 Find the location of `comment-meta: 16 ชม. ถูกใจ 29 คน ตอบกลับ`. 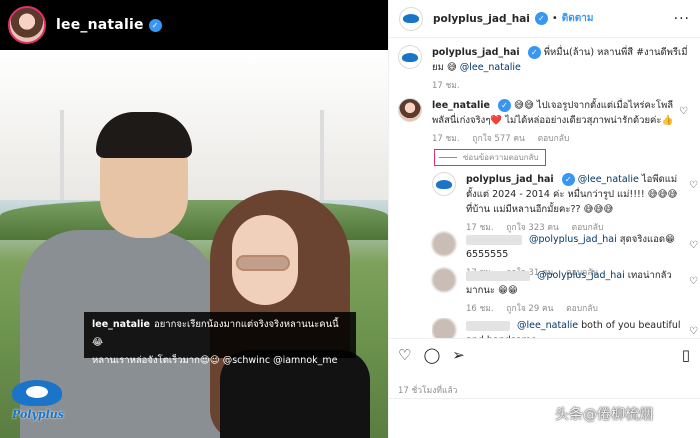

comment-meta: 16 ชม. ถูกใจ 29 คน ตอบกลับ is located at coordinates (576, 309).